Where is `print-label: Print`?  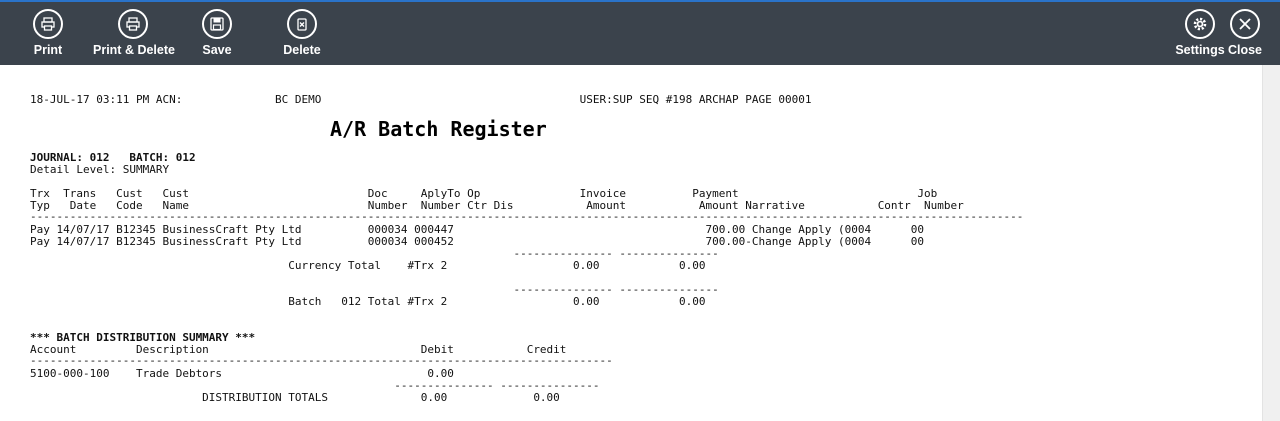
print-label: Print is located at coordinates (48, 50).